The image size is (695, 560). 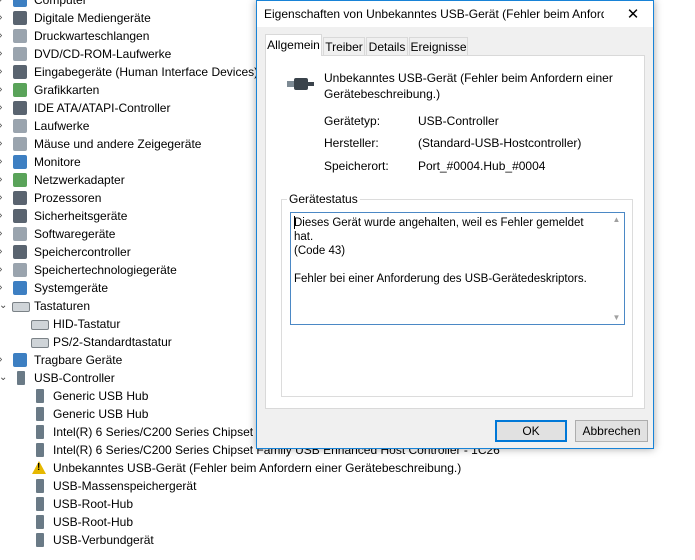 I want to click on hid-icon, so click(x=20, y=72).